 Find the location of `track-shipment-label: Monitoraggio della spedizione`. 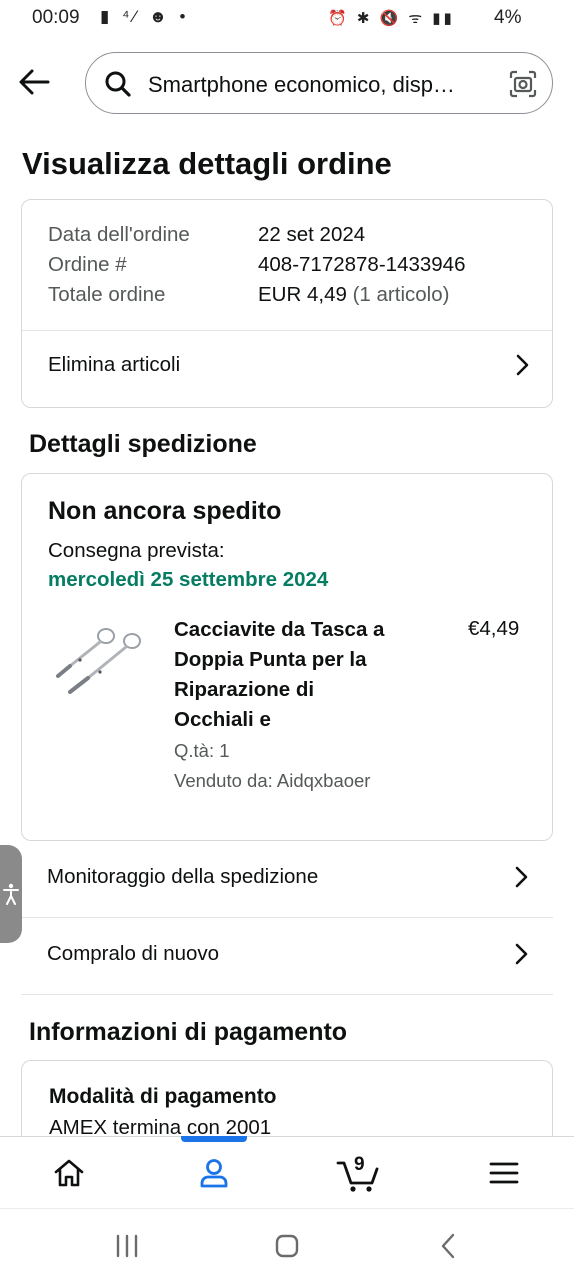

track-shipment-label: Monitoraggio della spedizione is located at coordinates (183, 876).